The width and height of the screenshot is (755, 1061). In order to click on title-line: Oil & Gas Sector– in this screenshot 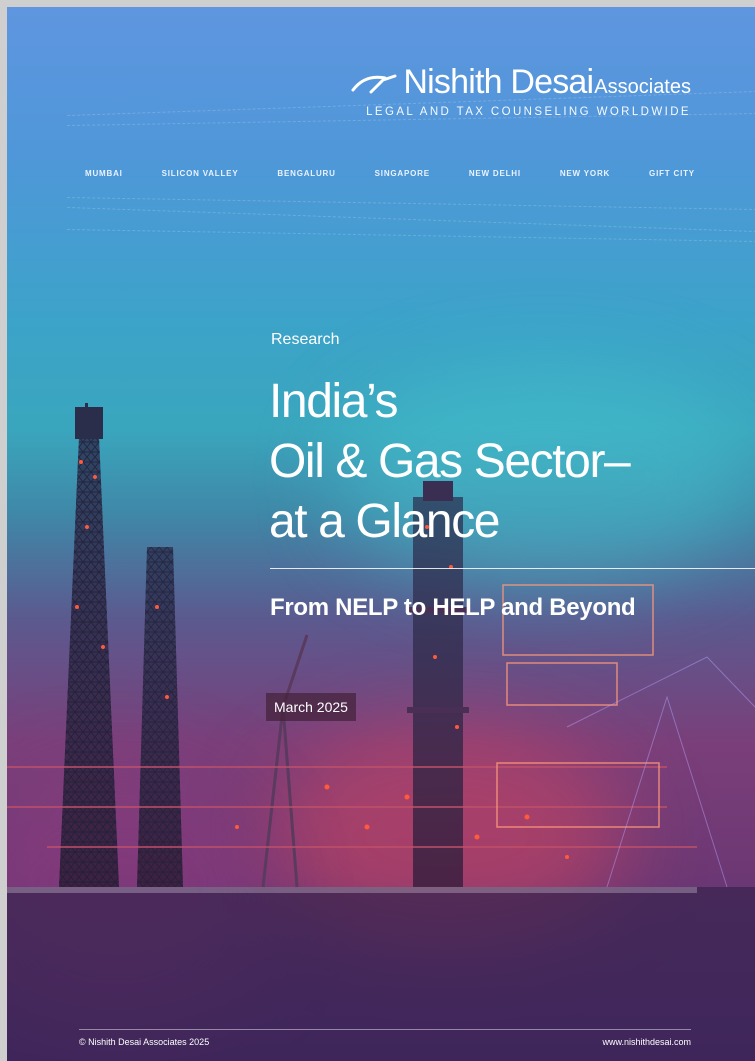, I will do `click(450, 461)`.